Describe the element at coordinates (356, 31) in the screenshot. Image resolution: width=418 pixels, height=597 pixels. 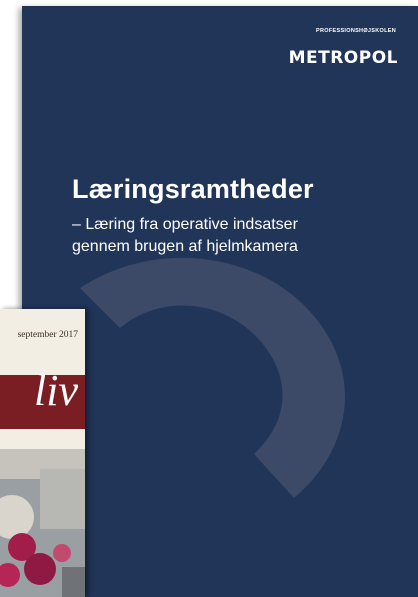
I see `institution-label: PROFESSIONSHØJSKOLEN` at that location.